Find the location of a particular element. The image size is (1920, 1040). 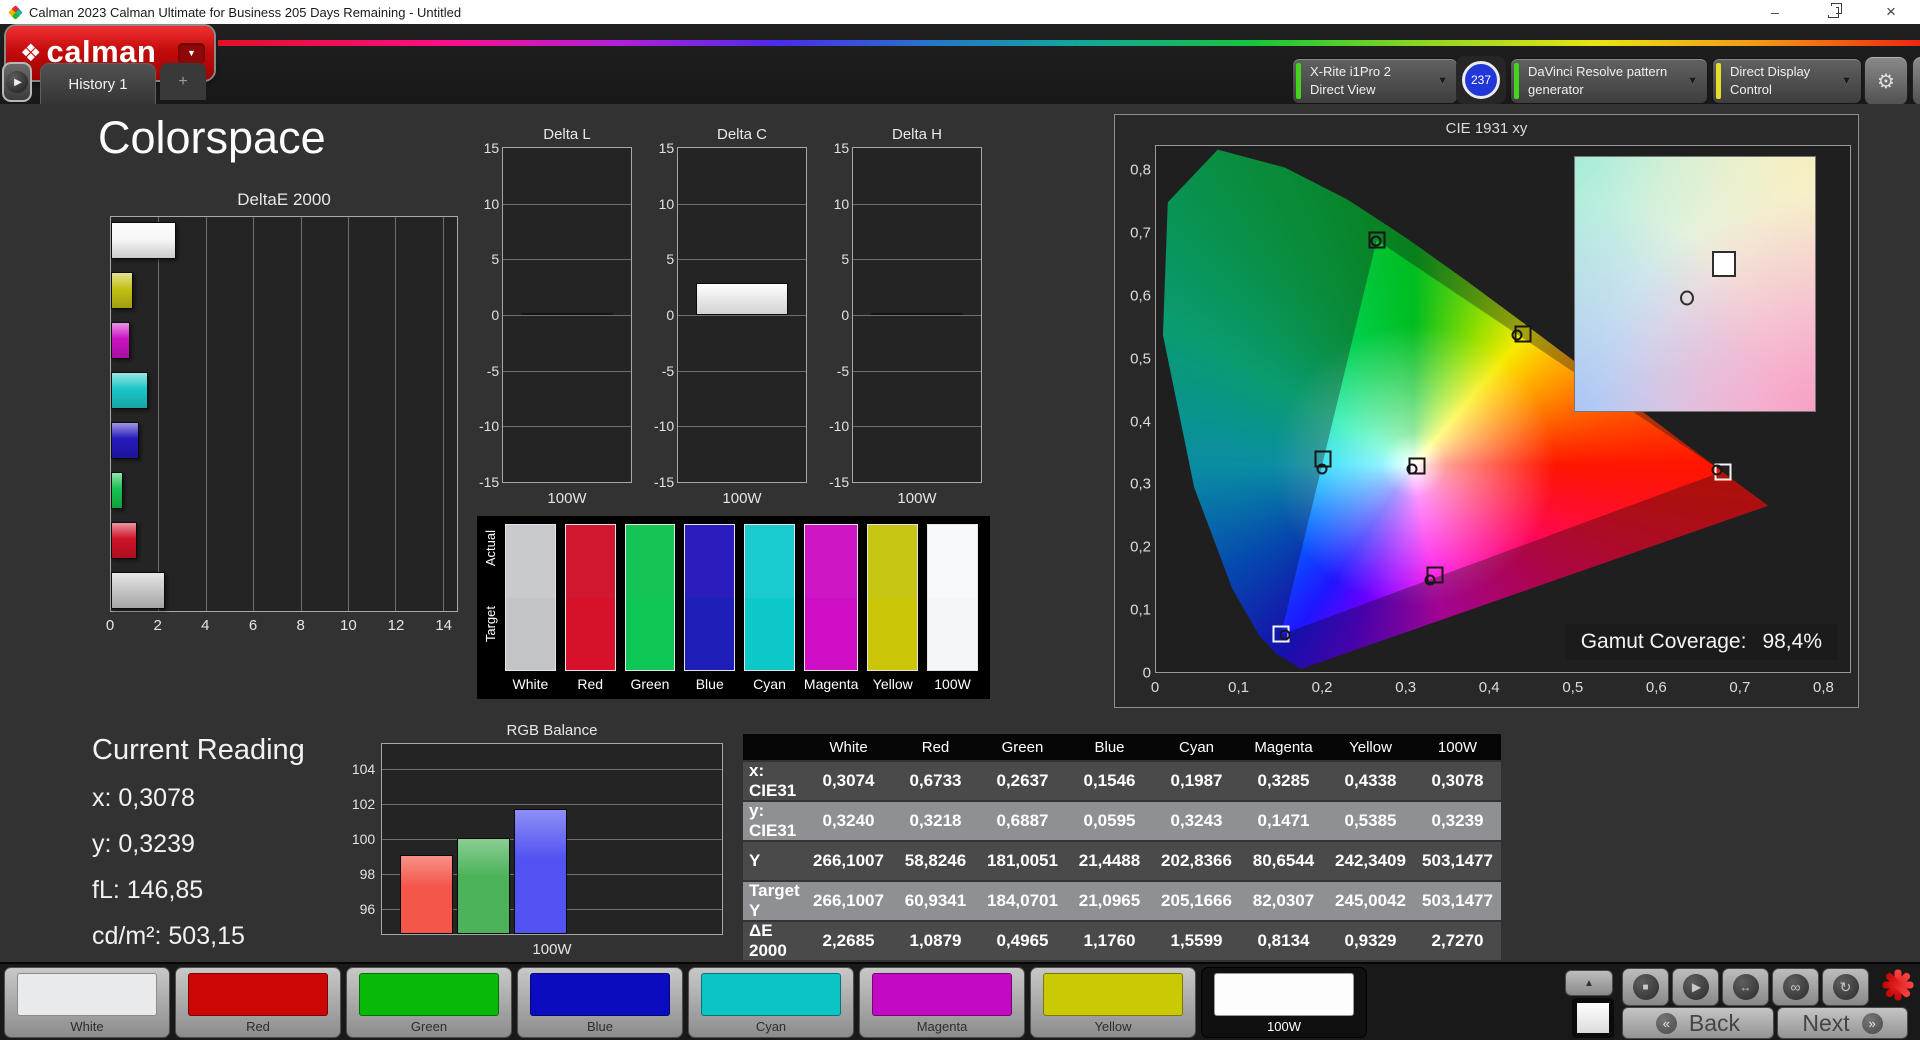

back-button: « Back is located at coordinates (1698, 1023).